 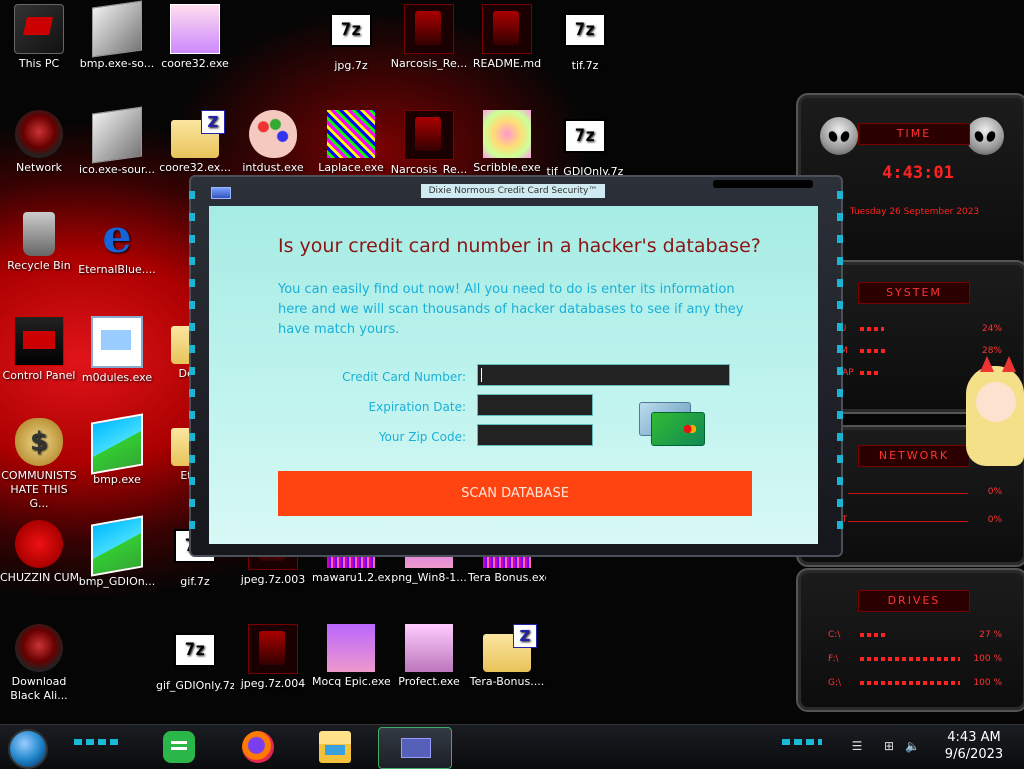 I want to click on gadget-row-value: 0%, so click(x=994, y=520).